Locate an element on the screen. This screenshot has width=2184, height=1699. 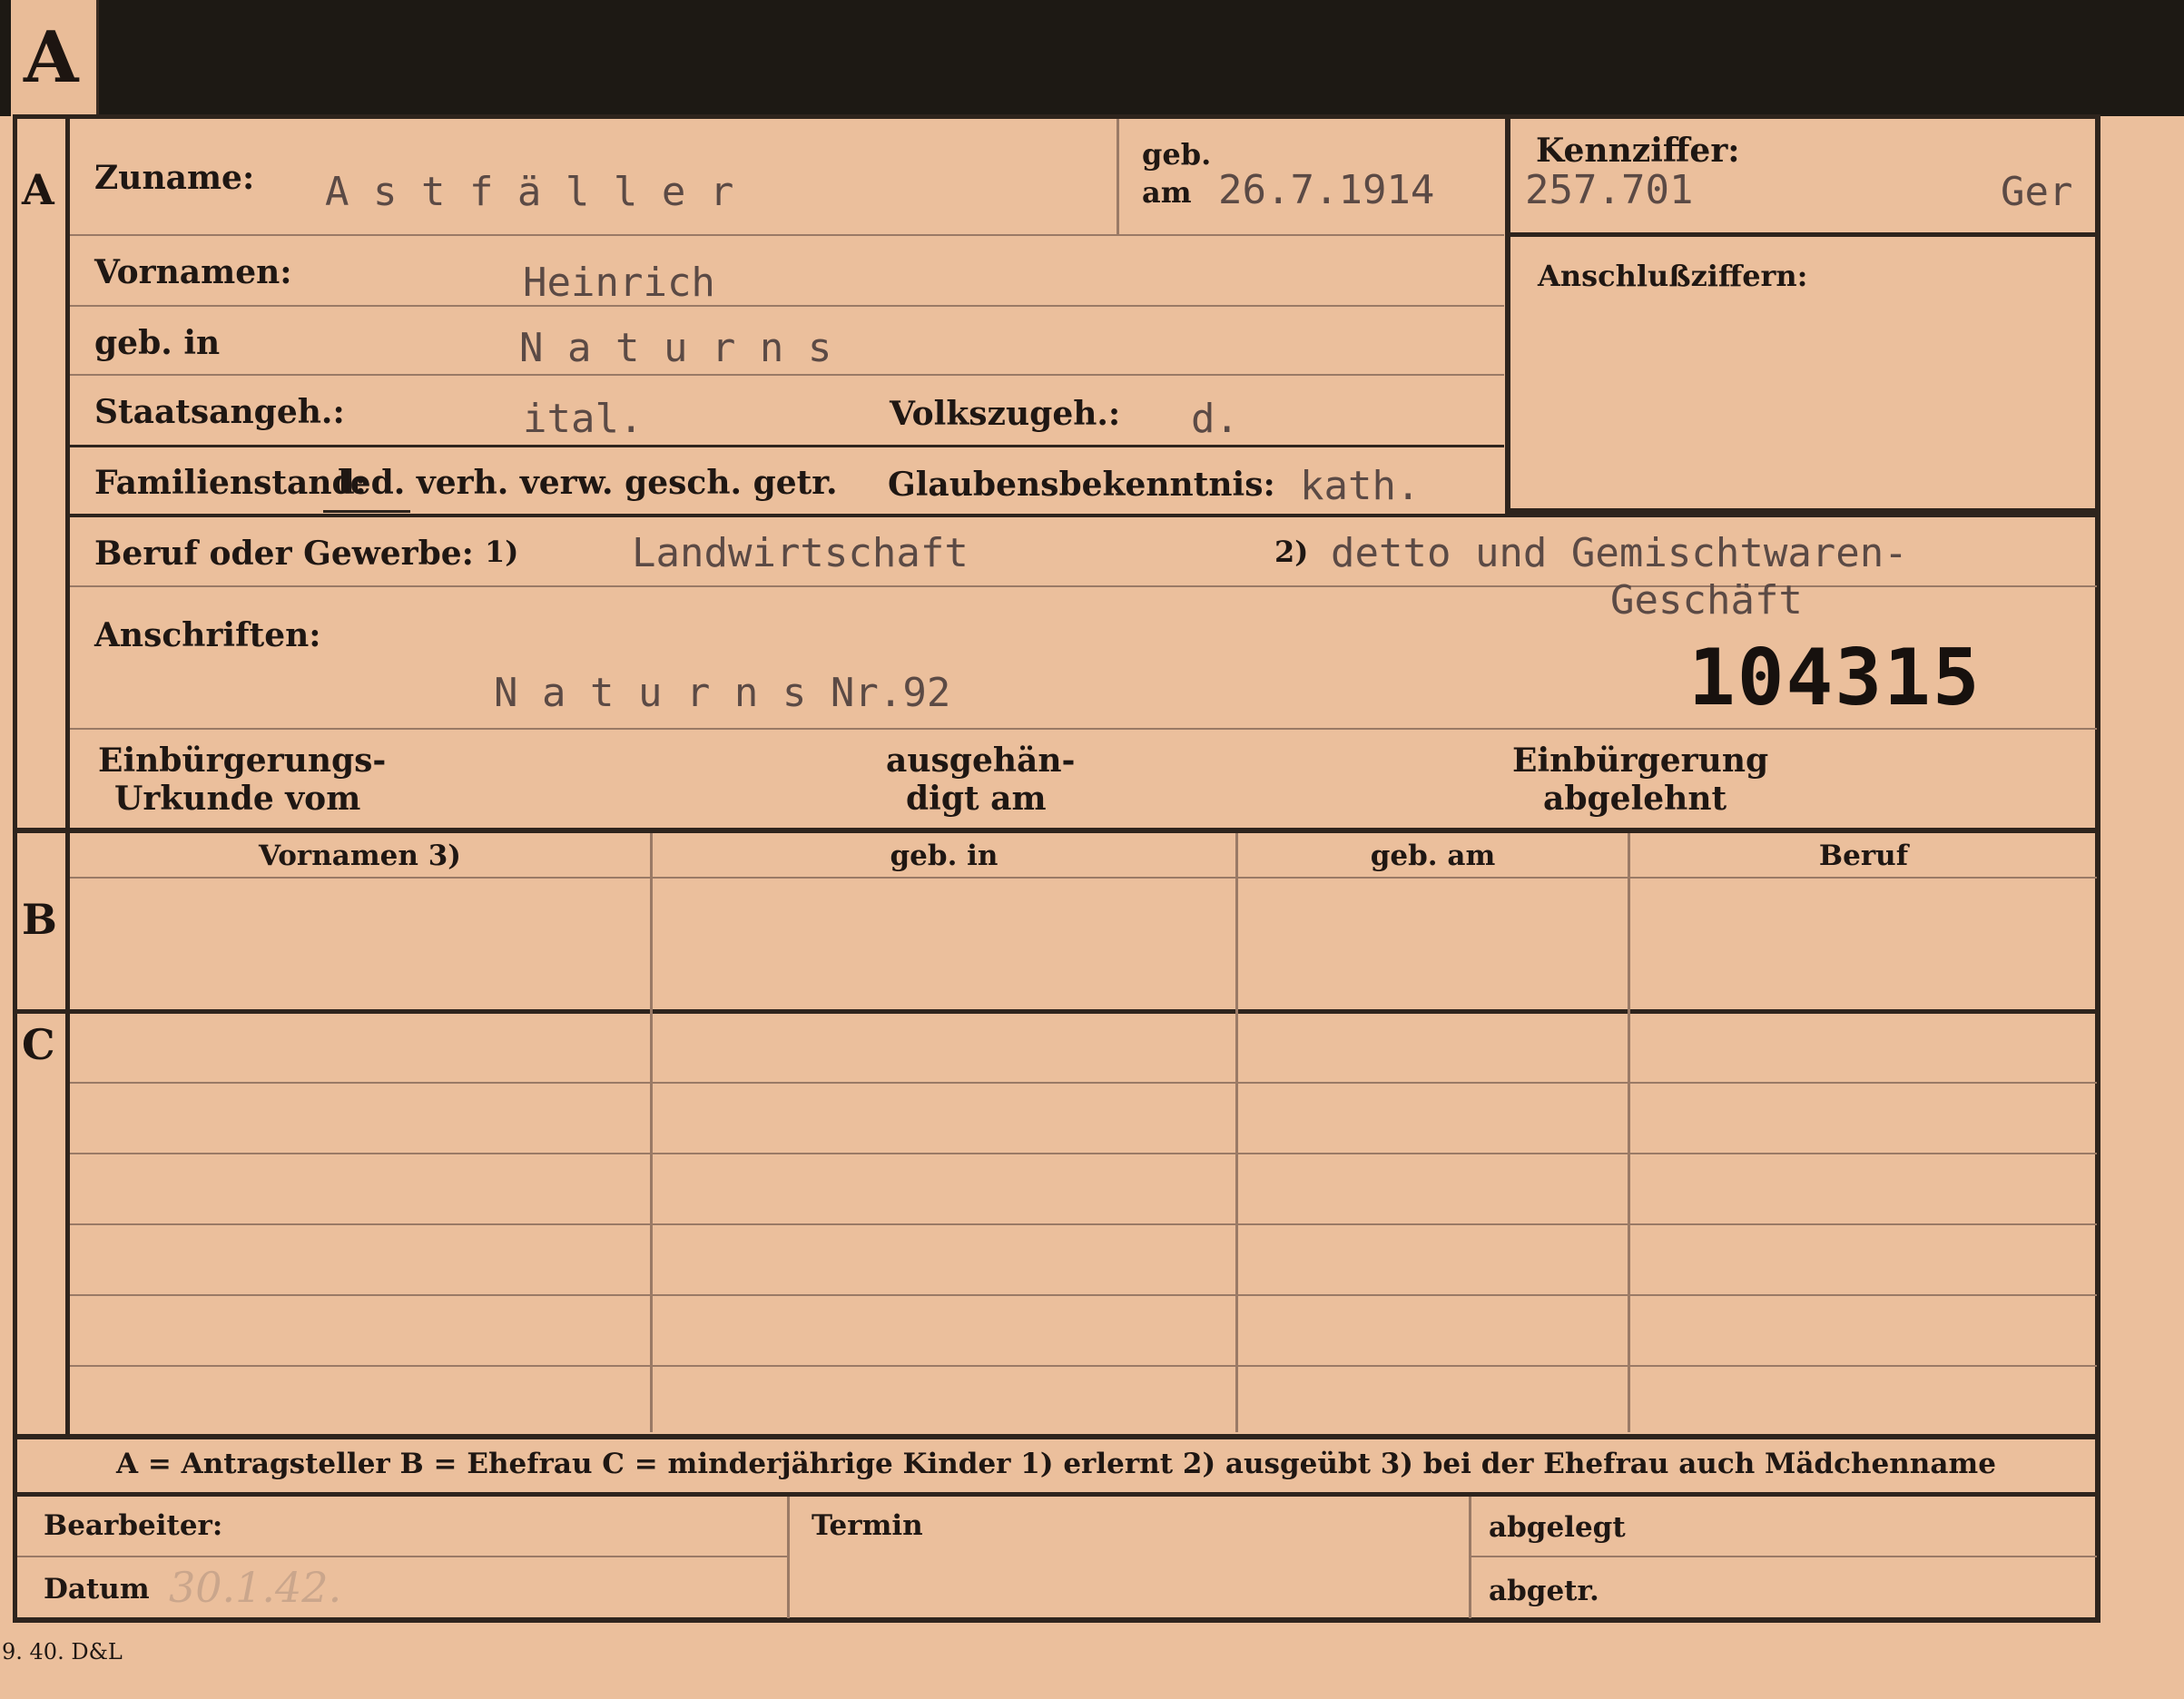
table-header-beruf: Beruf is located at coordinates (1864, 856).